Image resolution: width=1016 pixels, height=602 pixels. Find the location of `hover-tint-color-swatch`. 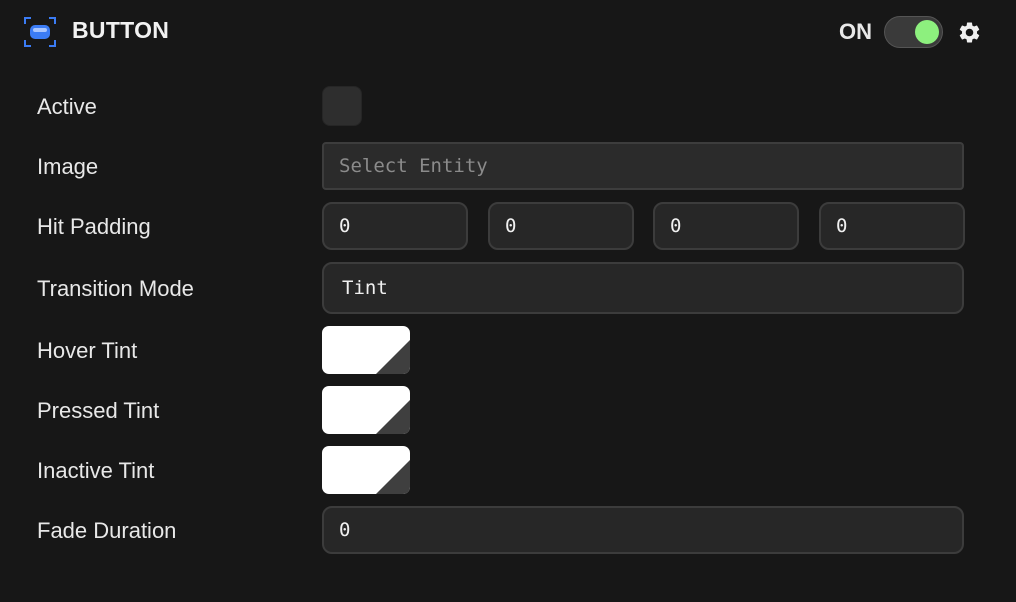

hover-tint-color-swatch is located at coordinates (366, 350).